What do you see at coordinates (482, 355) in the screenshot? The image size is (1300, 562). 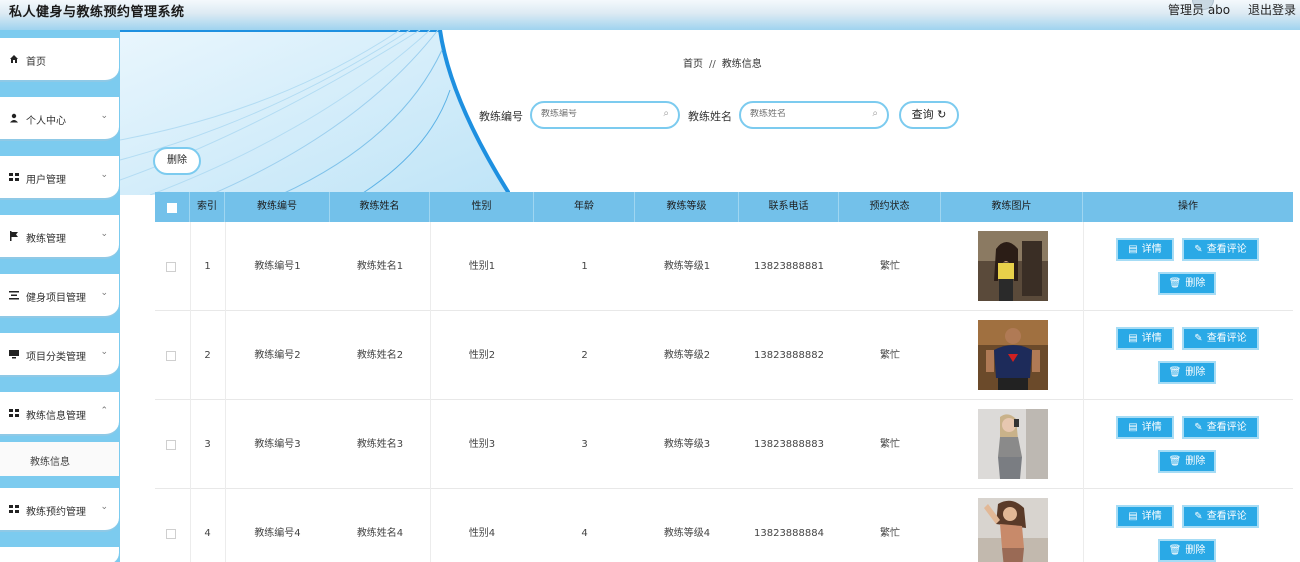 I see `cell-gender: 性别2` at bounding box center [482, 355].